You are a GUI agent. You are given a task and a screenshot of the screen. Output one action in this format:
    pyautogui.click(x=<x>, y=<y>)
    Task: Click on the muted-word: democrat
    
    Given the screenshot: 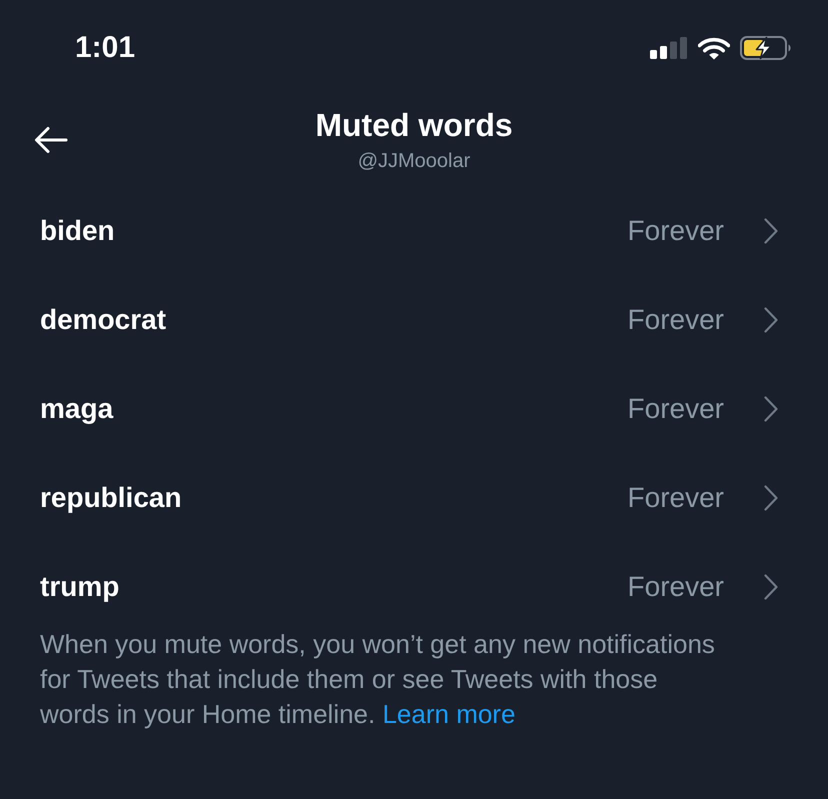 What is the action you would take?
    pyautogui.click(x=103, y=320)
    